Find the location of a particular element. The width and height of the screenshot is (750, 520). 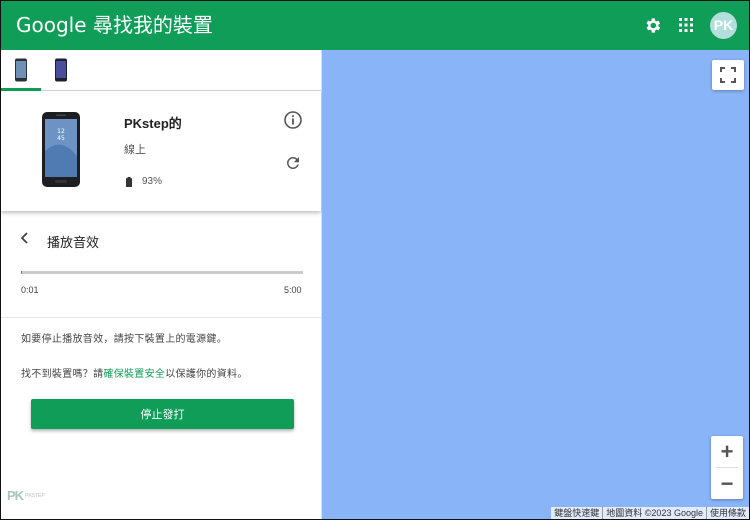

help-prefix: 找不到裝置嗎？請 is located at coordinates (62, 374).